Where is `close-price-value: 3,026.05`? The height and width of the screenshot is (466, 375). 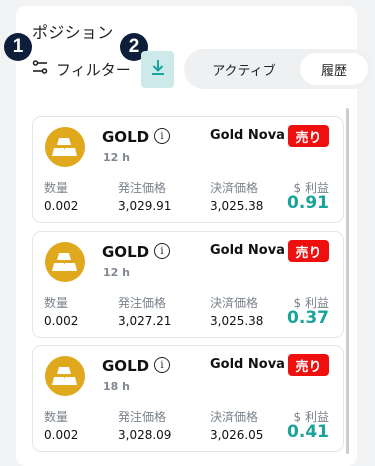 close-price-value: 3,026.05 is located at coordinates (237, 435).